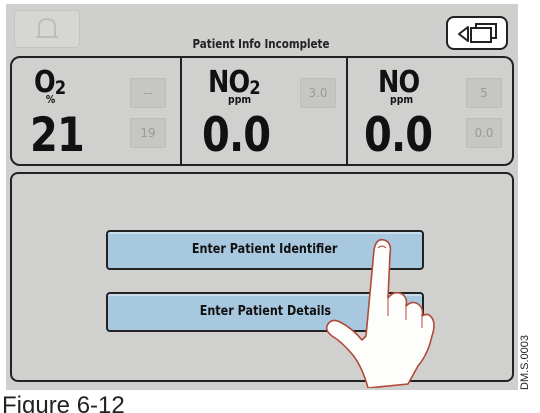  Describe the element at coordinates (148, 93) in the screenshot. I see `o2-high-limit: --` at that location.